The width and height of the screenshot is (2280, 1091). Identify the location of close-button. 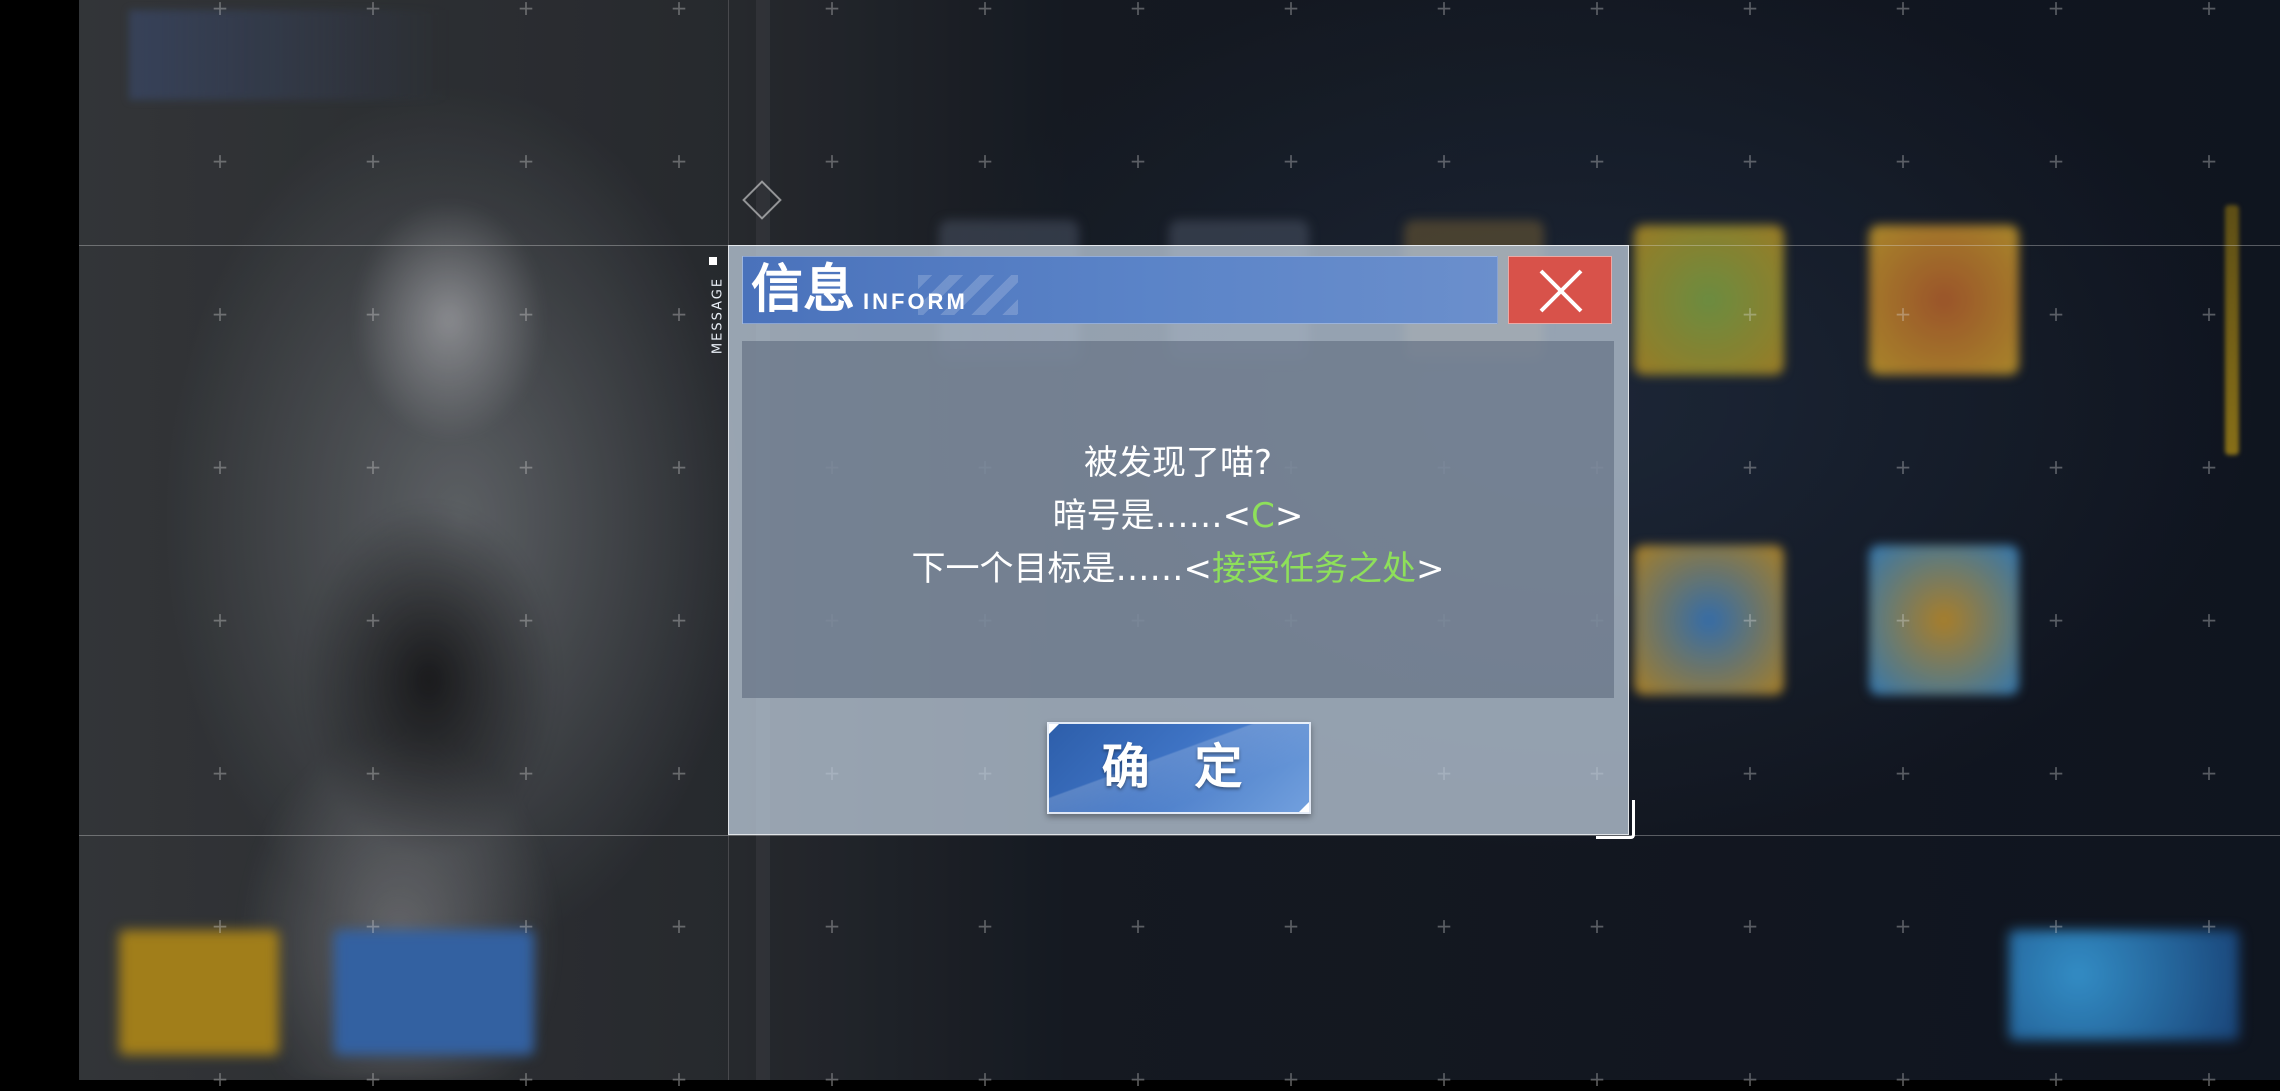
(1560, 290).